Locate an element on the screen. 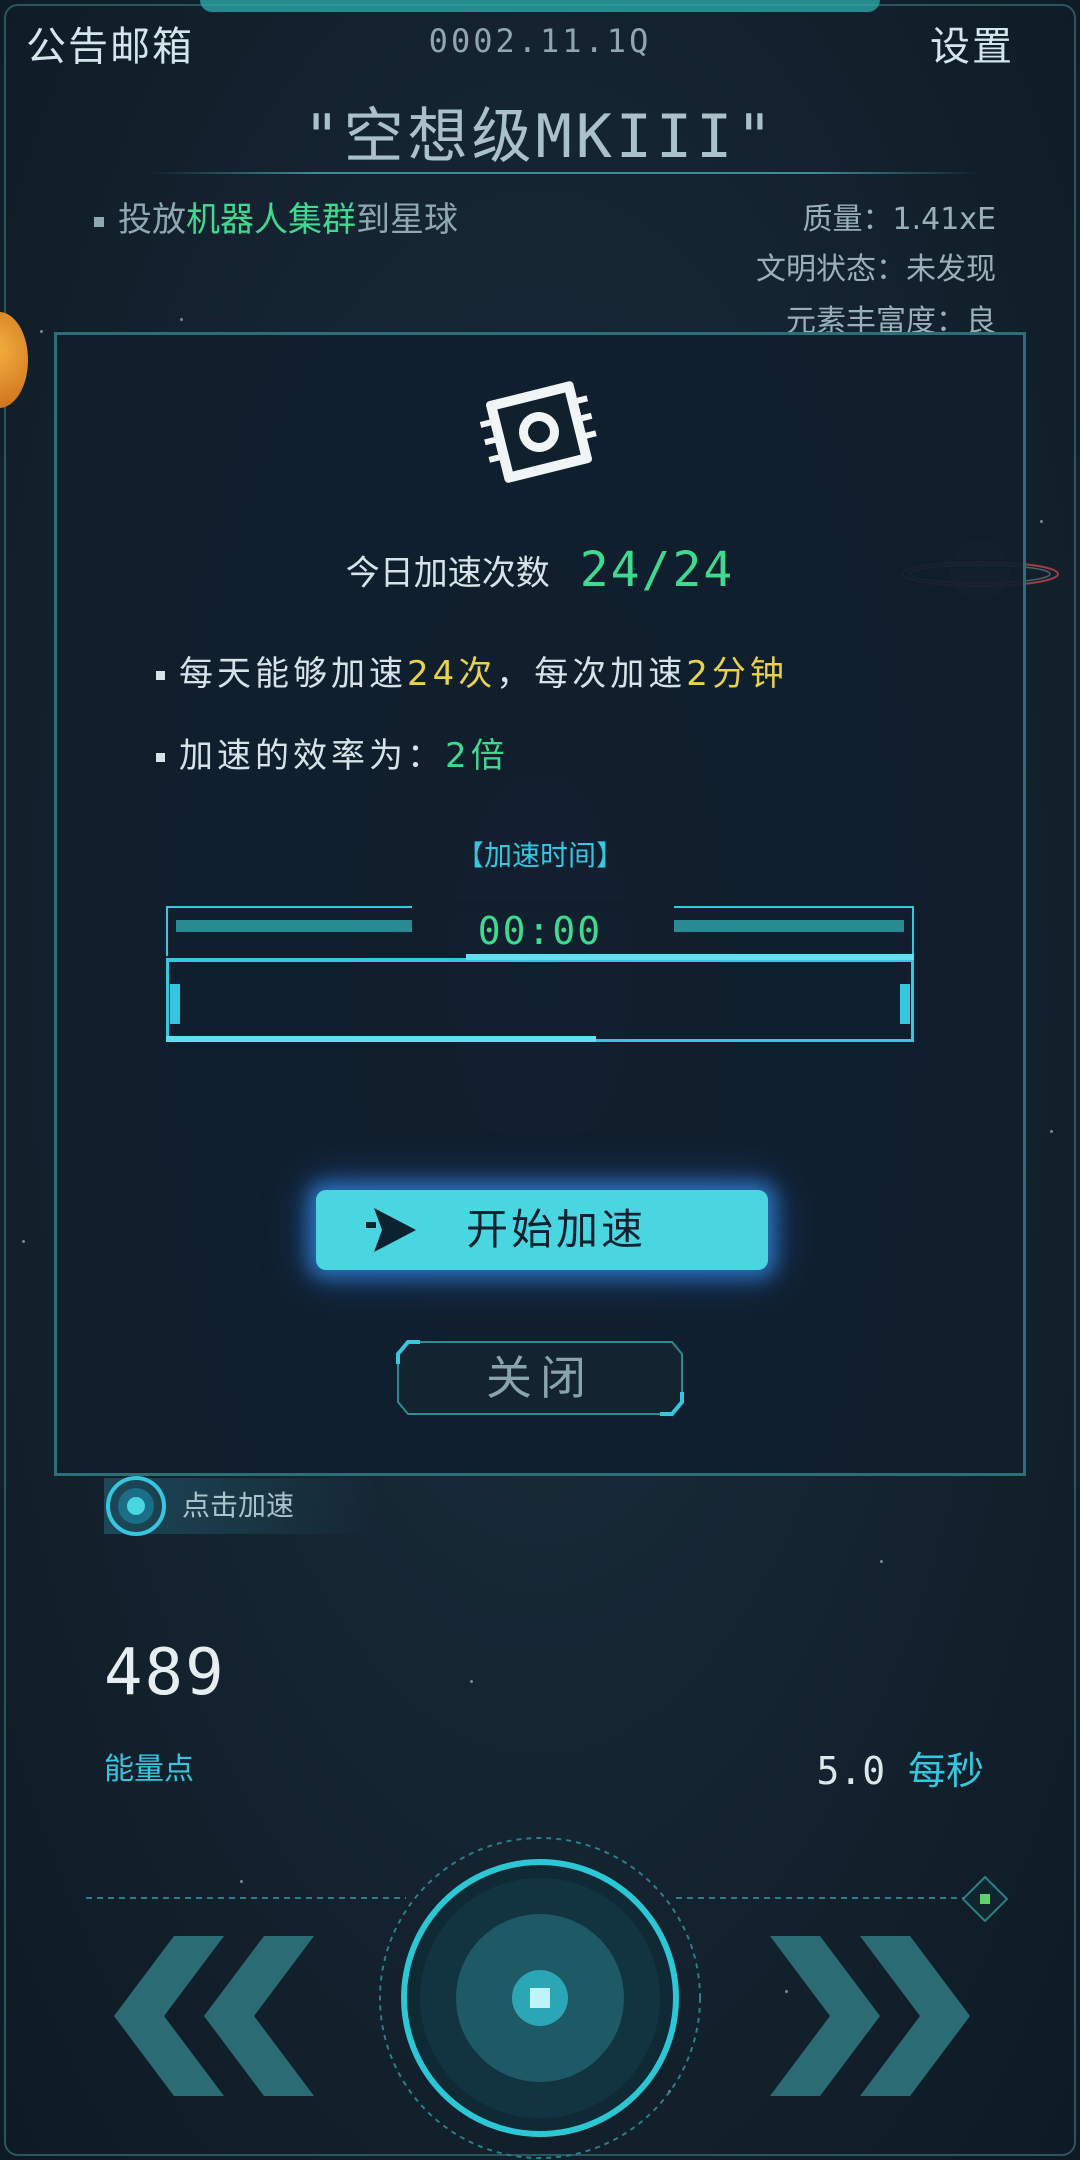 This screenshot has width=1080, height=2160. energy-label: 能量点 is located at coordinates (149, 1769).